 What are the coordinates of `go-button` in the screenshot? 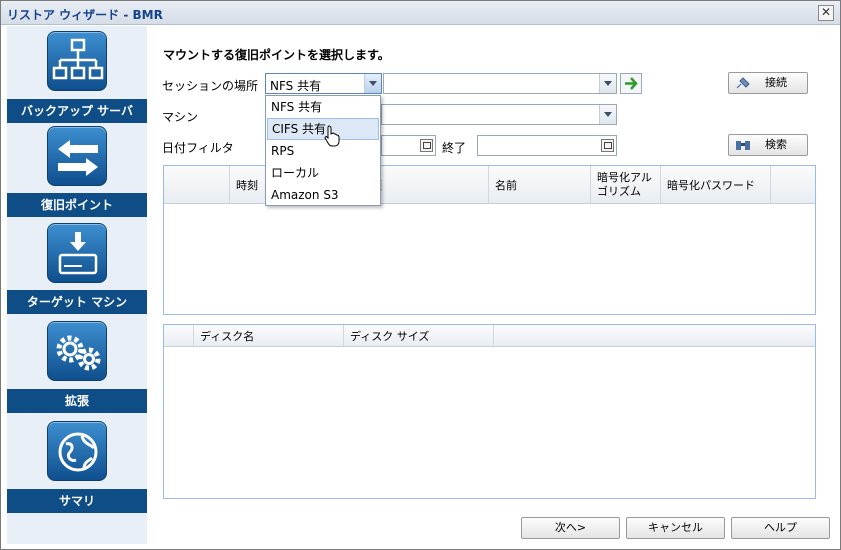 It's located at (631, 83).